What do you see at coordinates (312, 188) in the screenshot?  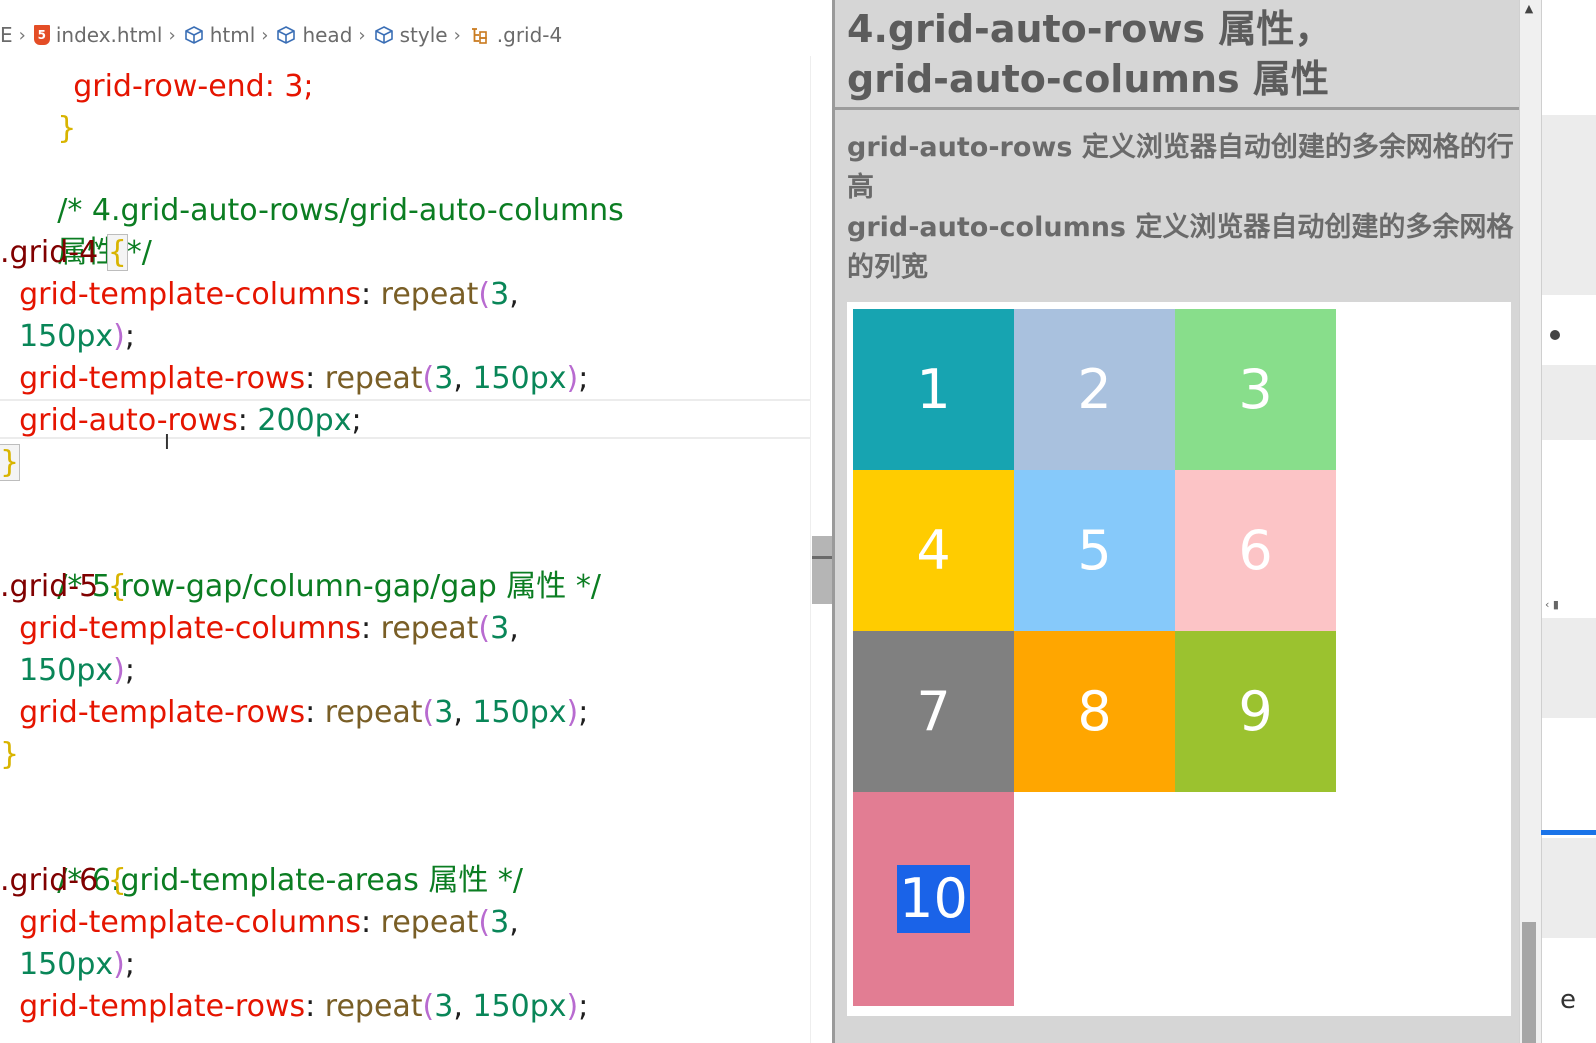 I see `code-line: /* 4.grid-auto-rows/grid-auto-columns` at bounding box center [312, 188].